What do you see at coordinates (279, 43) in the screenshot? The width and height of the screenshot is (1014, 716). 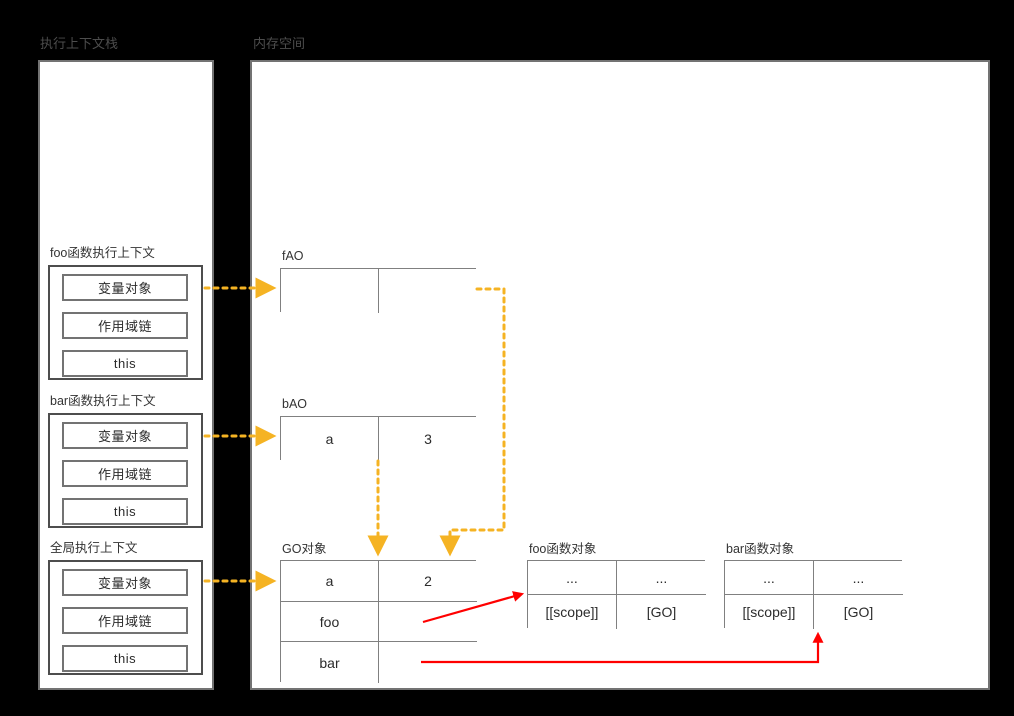 I see `memory-panel-title: 内存空间` at bounding box center [279, 43].